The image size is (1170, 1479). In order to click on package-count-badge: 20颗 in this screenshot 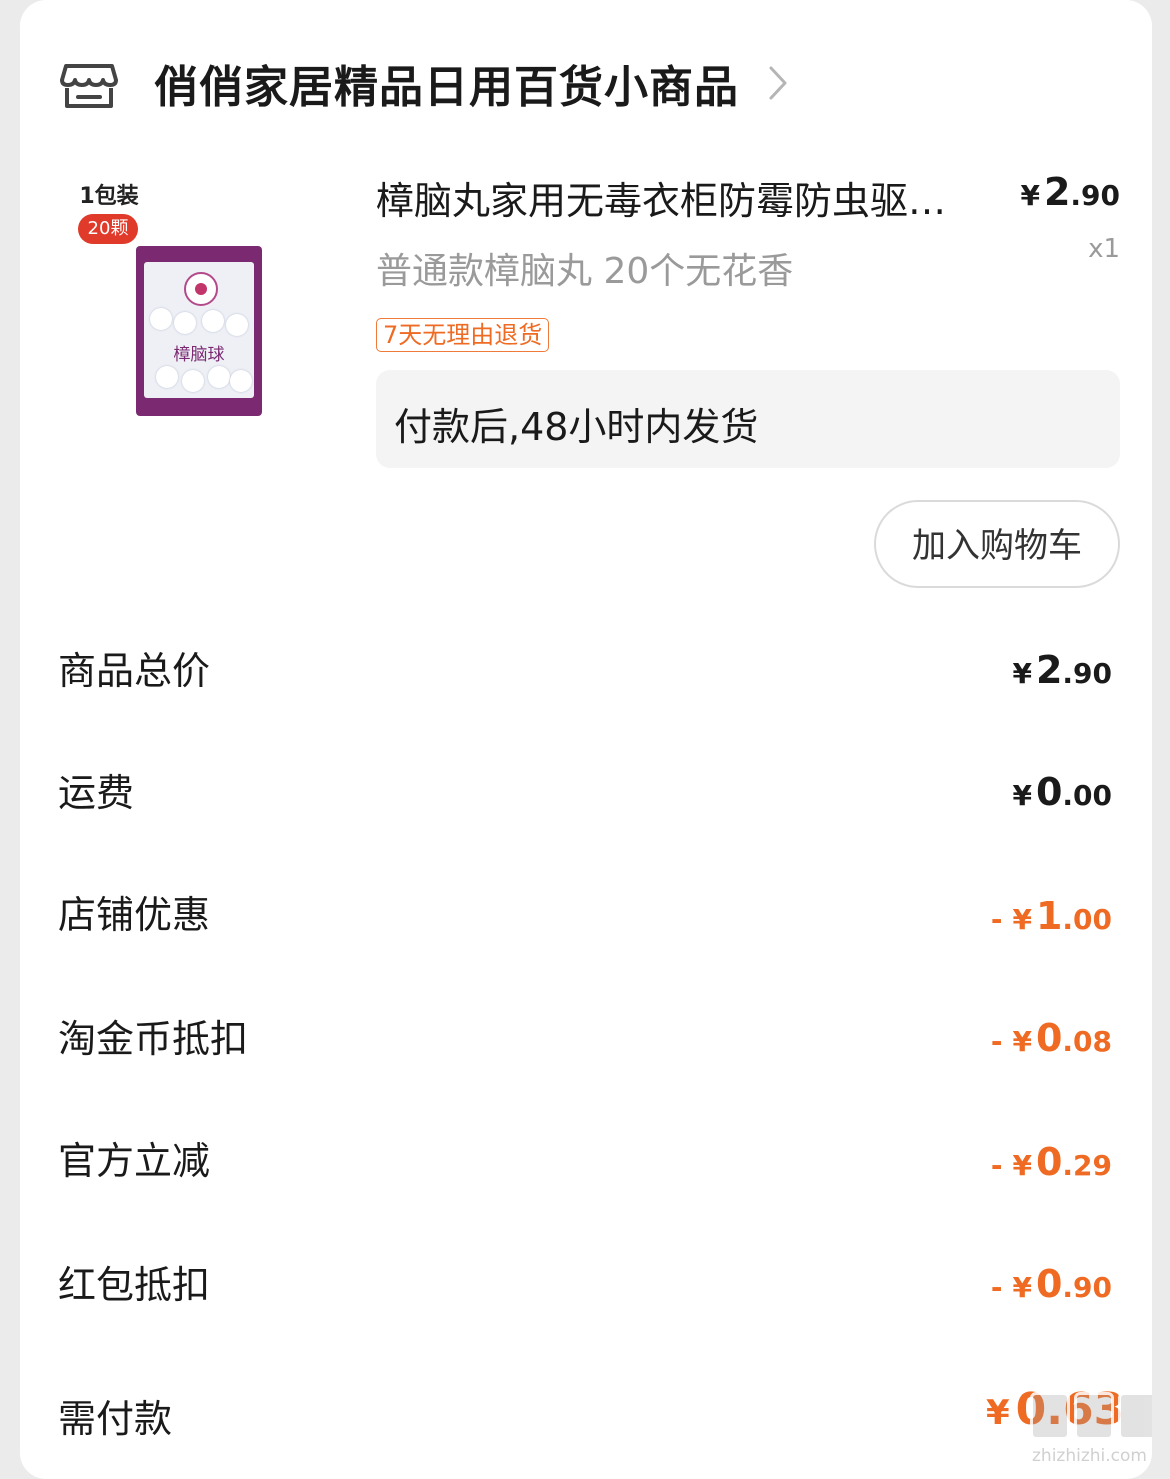, I will do `click(108, 229)`.